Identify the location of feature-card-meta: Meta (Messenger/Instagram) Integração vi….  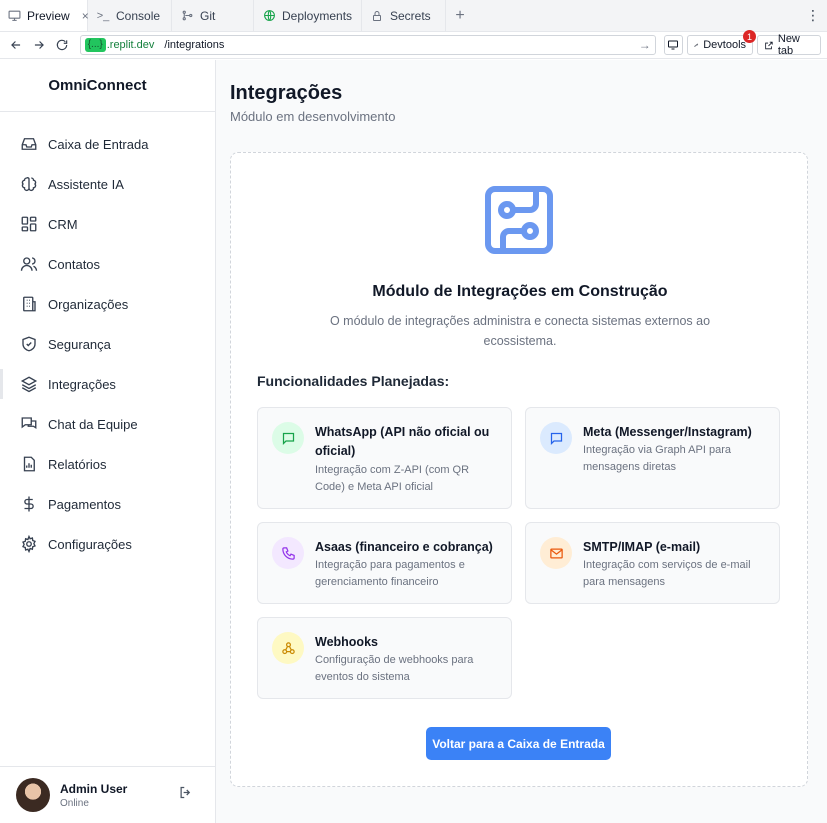
(652, 458).